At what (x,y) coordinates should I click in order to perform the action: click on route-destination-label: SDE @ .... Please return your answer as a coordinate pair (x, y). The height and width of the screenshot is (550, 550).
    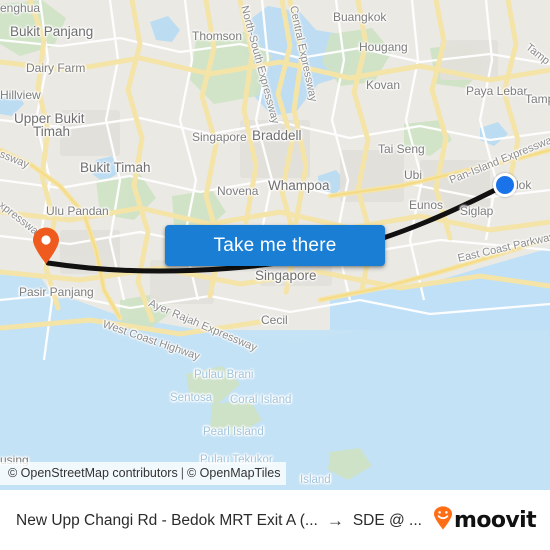
    Looking at the image, I should click on (387, 520).